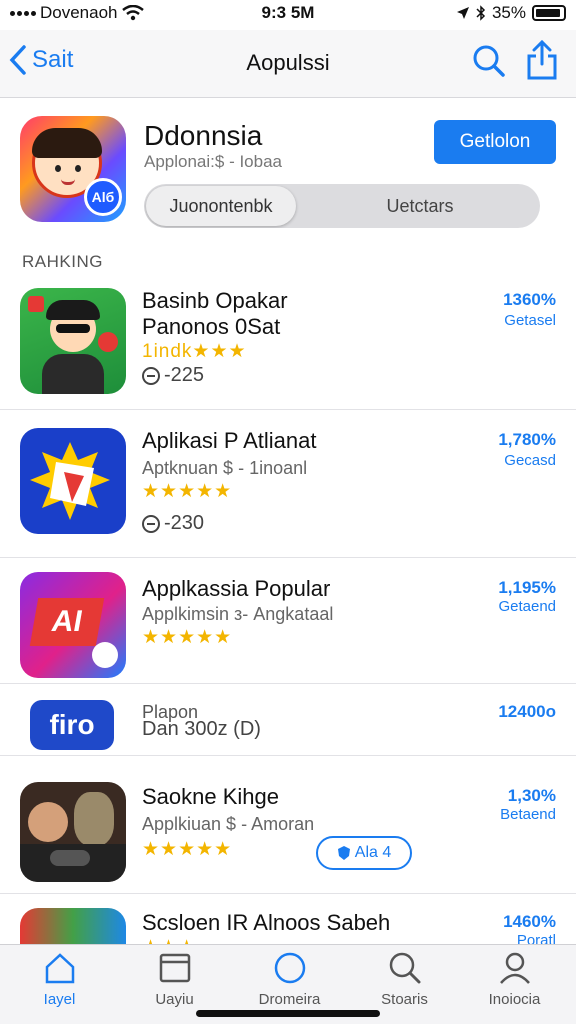  I want to click on shield-icon, so click(343, 853).